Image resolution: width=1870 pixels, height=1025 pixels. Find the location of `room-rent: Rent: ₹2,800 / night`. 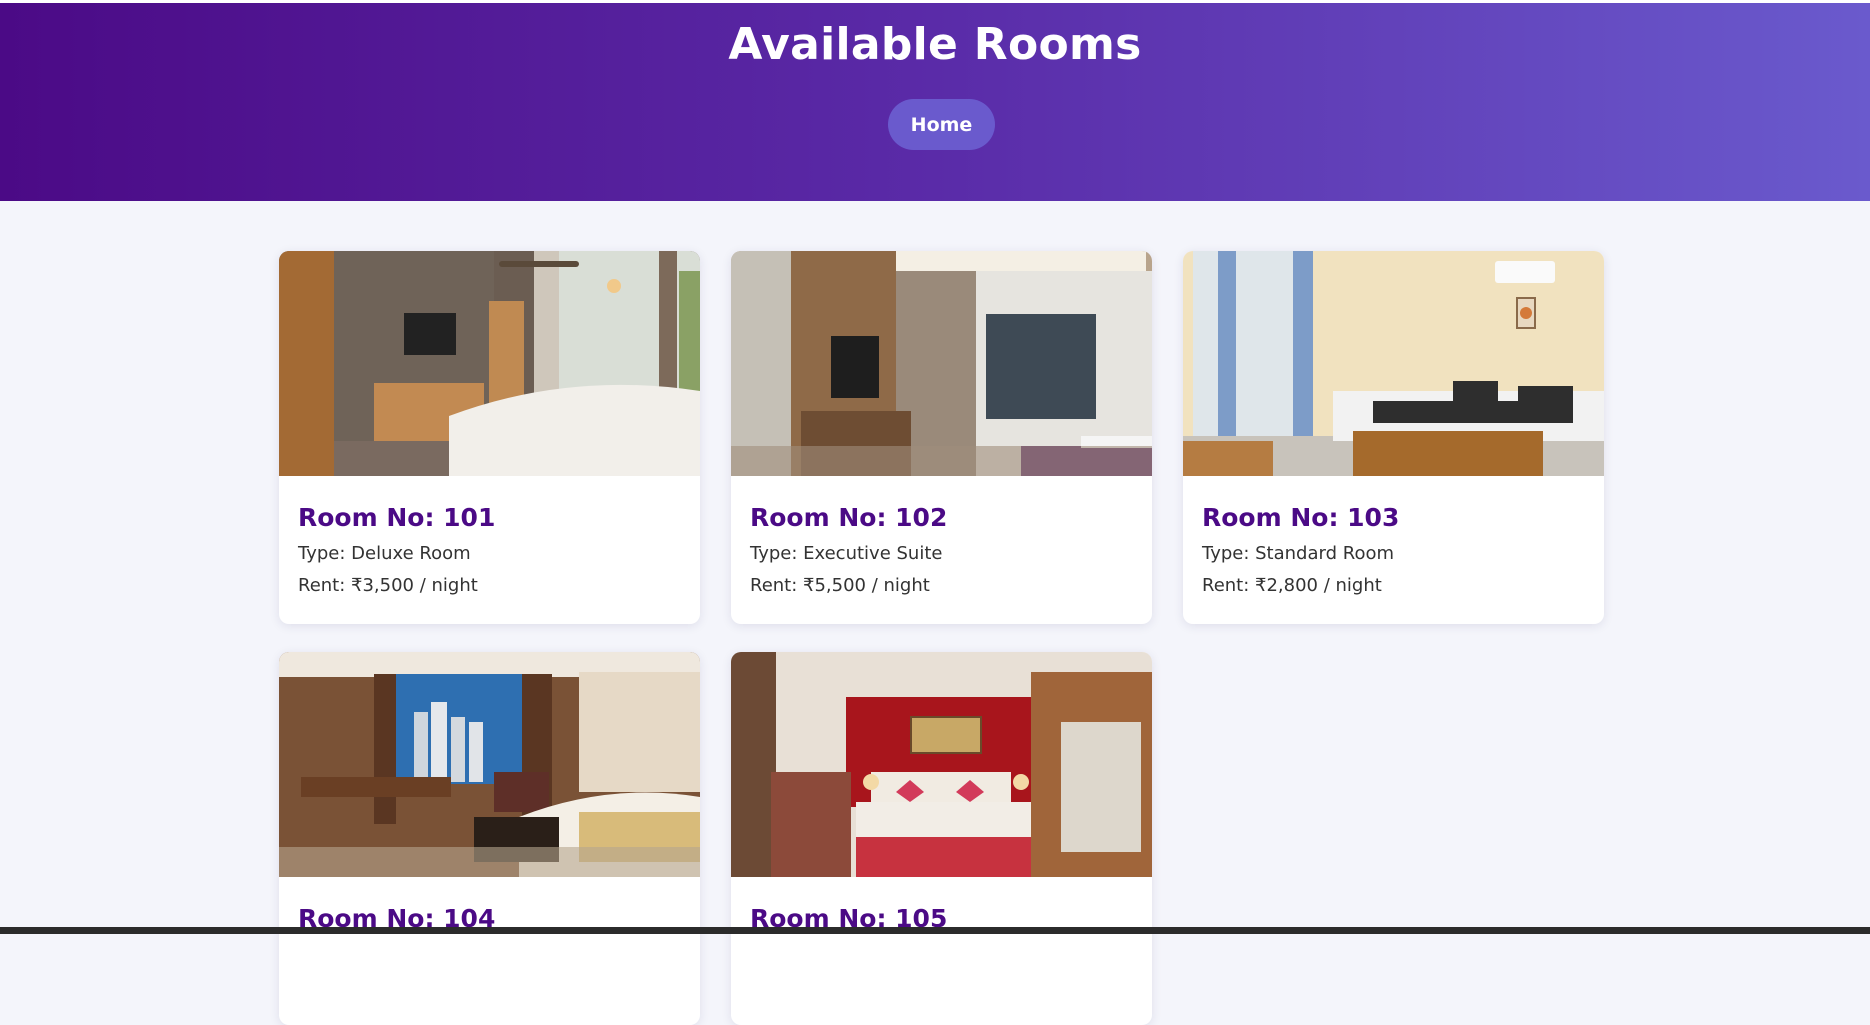

room-rent: Rent: ₹2,800 / night is located at coordinates (1292, 585).